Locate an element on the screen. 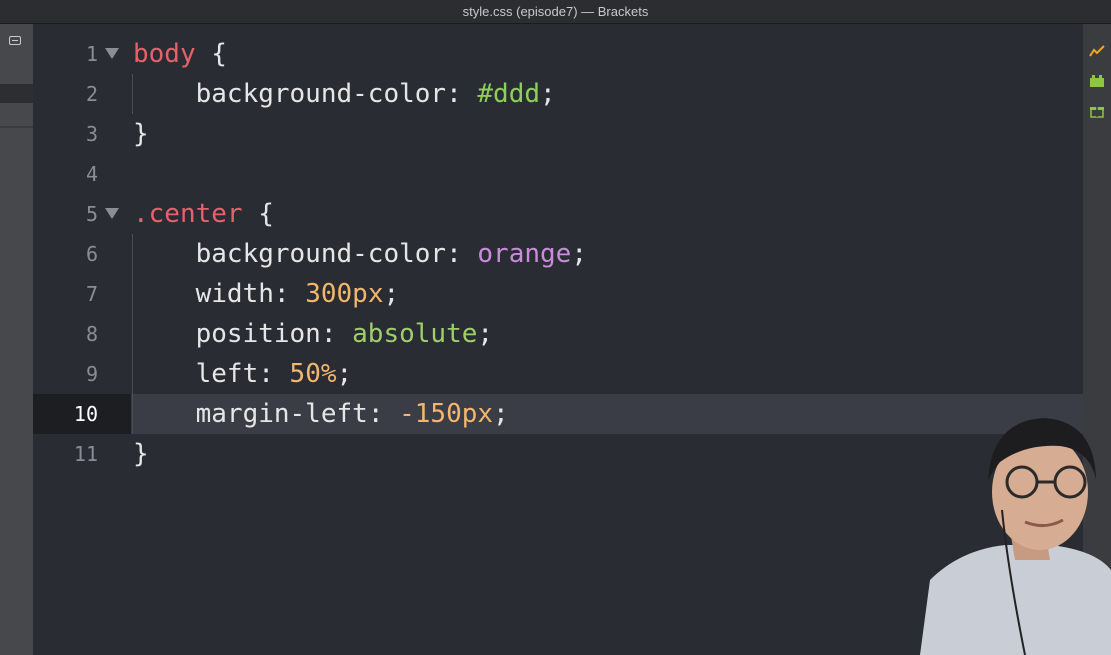 The height and width of the screenshot is (655, 1111). code-line: 1 body { is located at coordinates (558, 54).